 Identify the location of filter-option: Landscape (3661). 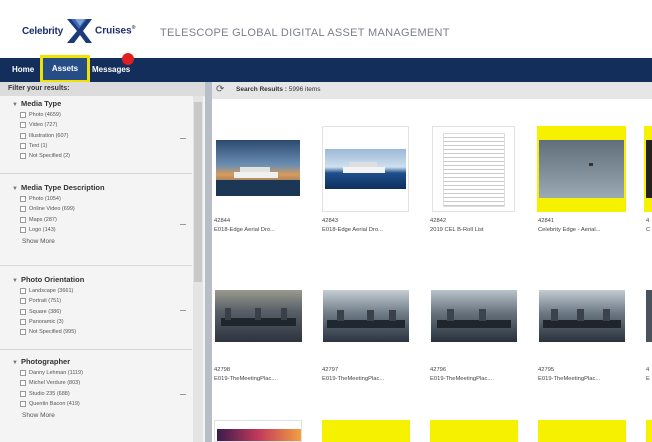
(96, 291).